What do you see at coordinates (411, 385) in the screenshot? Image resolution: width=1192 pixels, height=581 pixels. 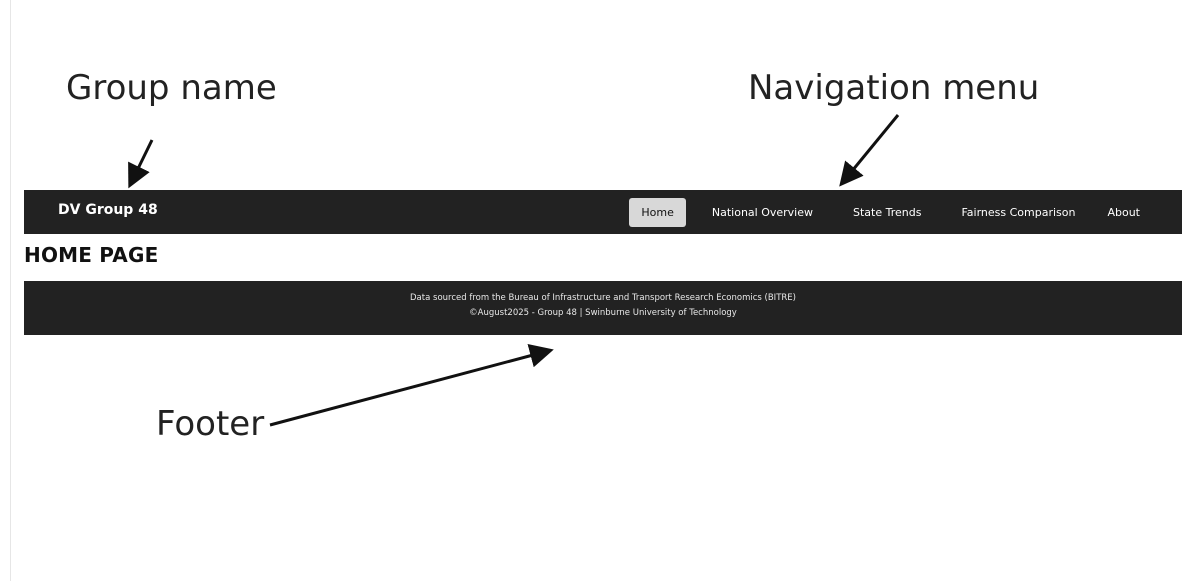 I see `arrow-to-footer` at bounding box center [411, 385].